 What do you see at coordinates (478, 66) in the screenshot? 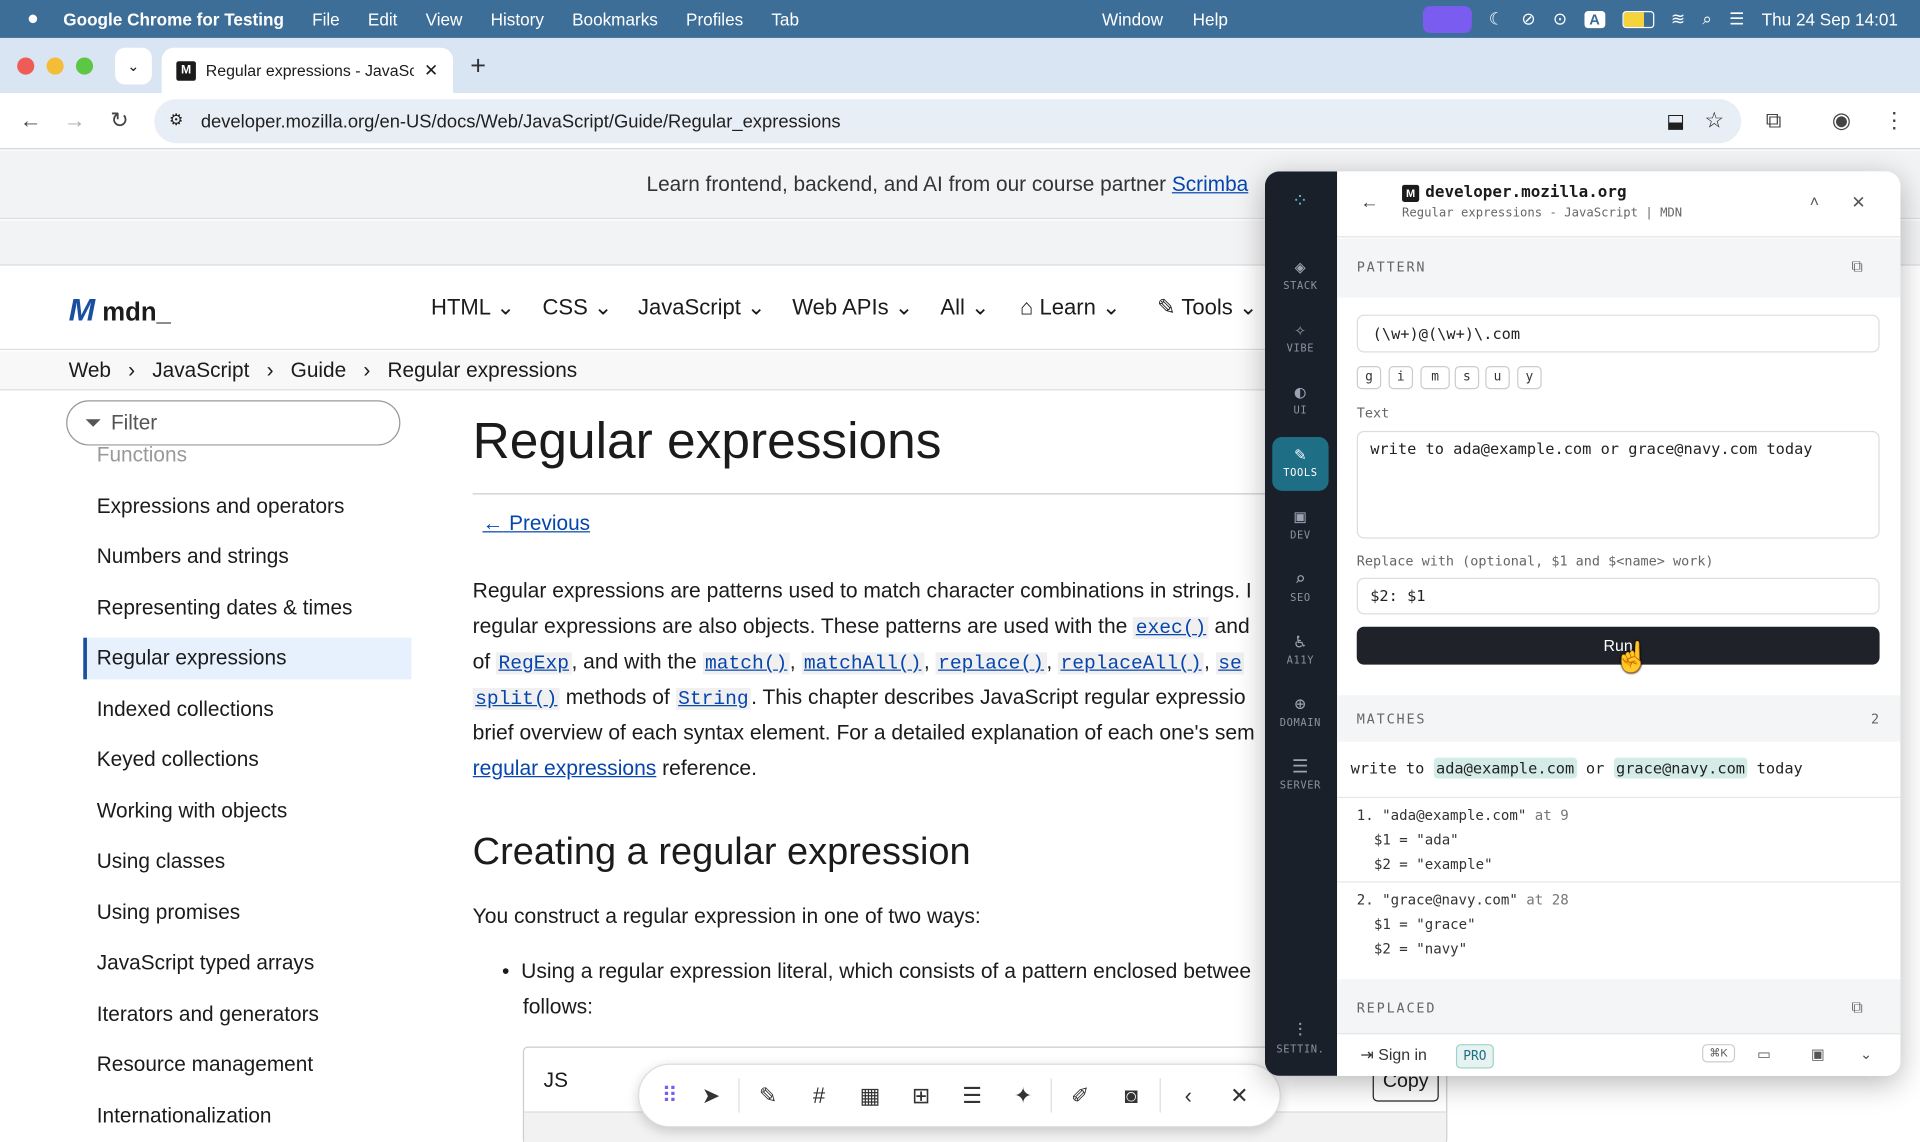
I see `new-tab-button: +` at bounding box center [478, 66].